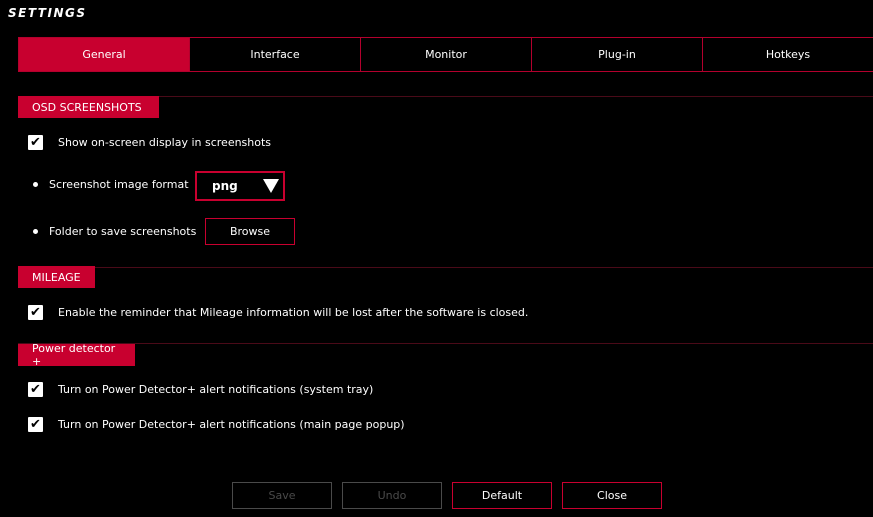  What do you see at coordinates (88, 107) in the screenshot?
I see `section-header-osd: OSD SCREENSHOTS` at bounding box center [88, 107].